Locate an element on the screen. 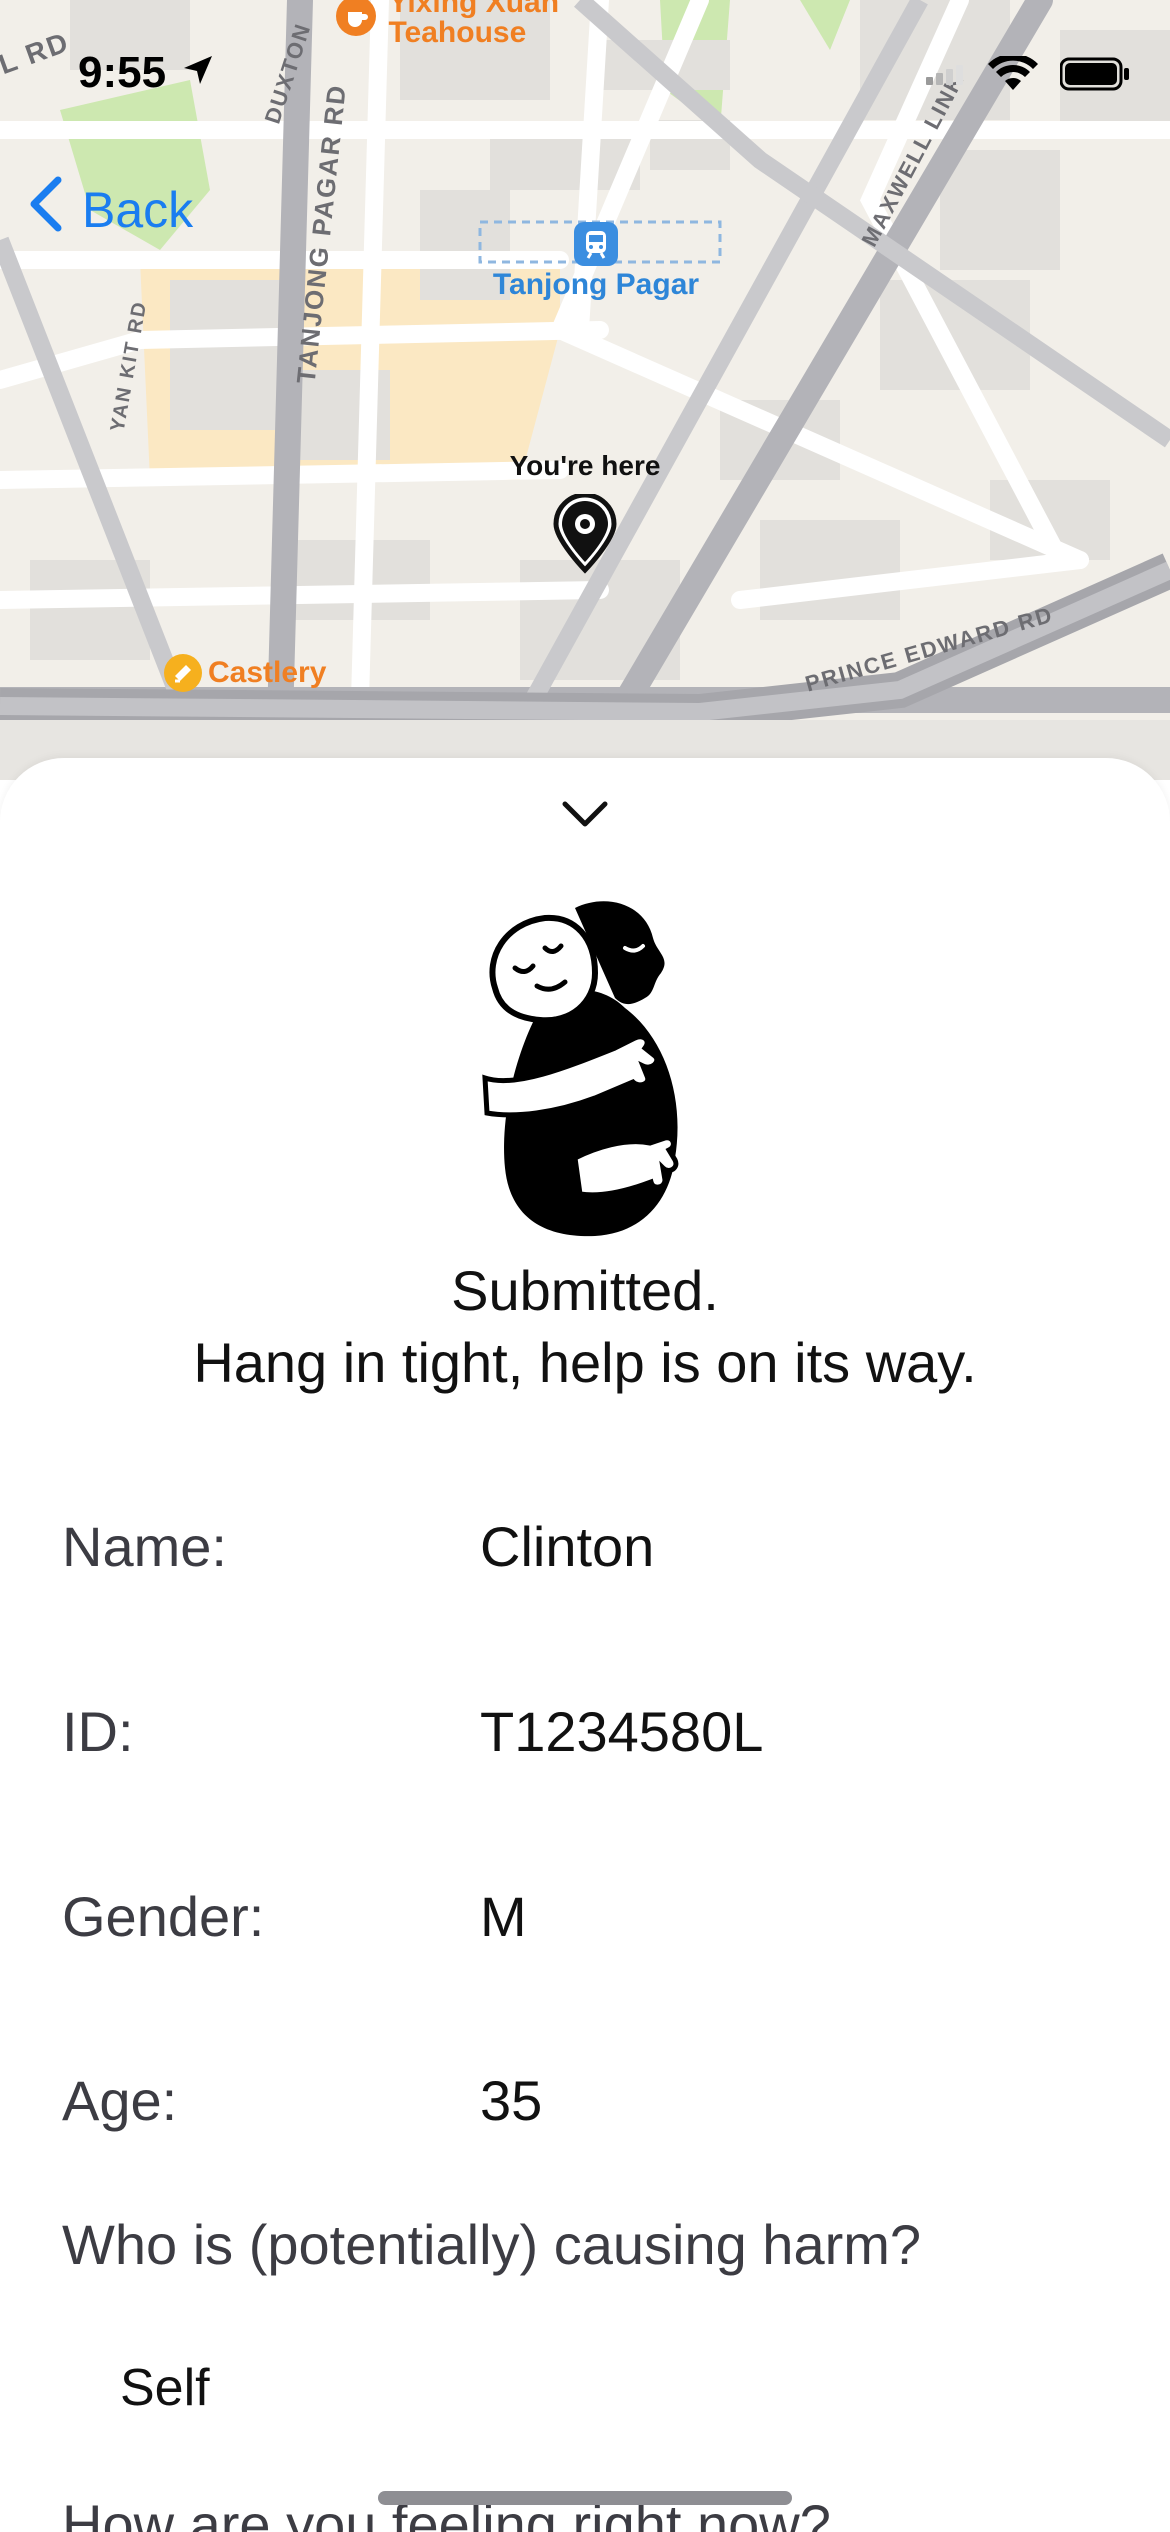  harm-question: Who is (potentially) causing harm? is located at coordinates (492, 2244).